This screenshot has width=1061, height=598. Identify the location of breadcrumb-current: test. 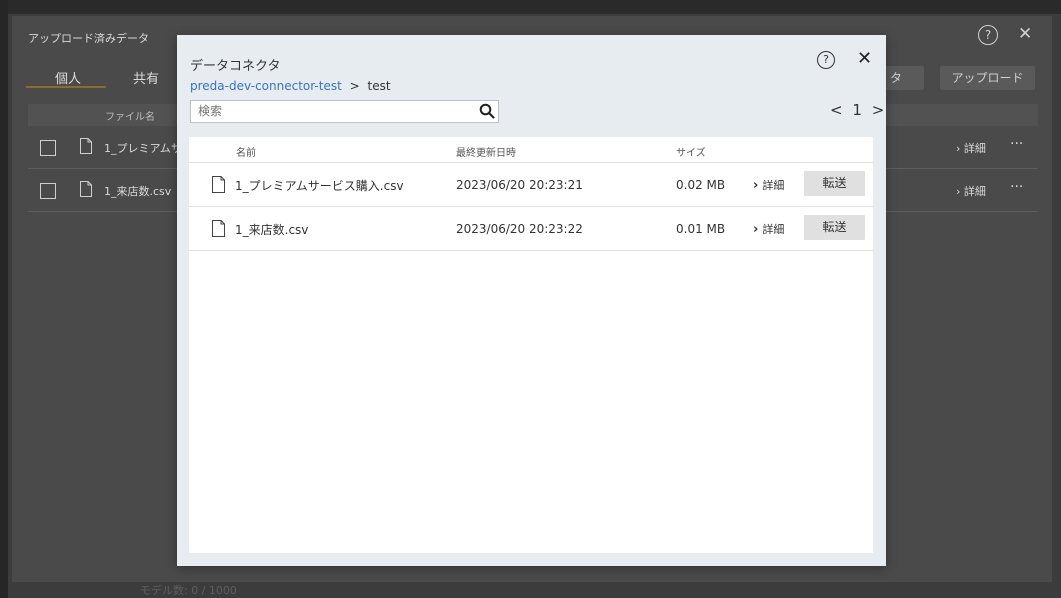
(379, 86).